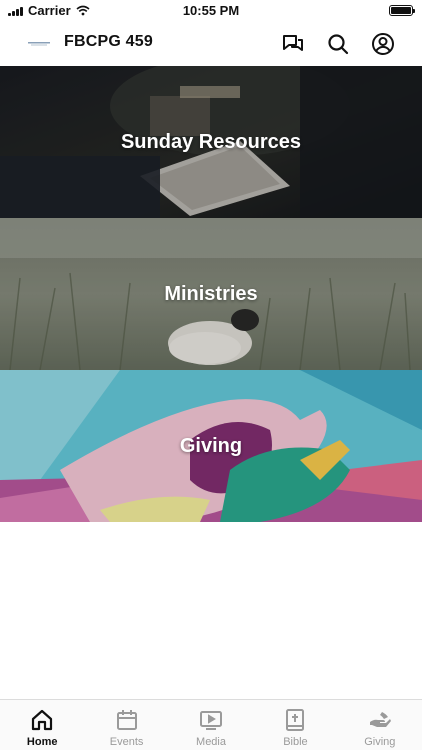  What do you see at coordinates (402, 10) in the screenshot?
I see `battery-icon` at bounding box center [402, 10].